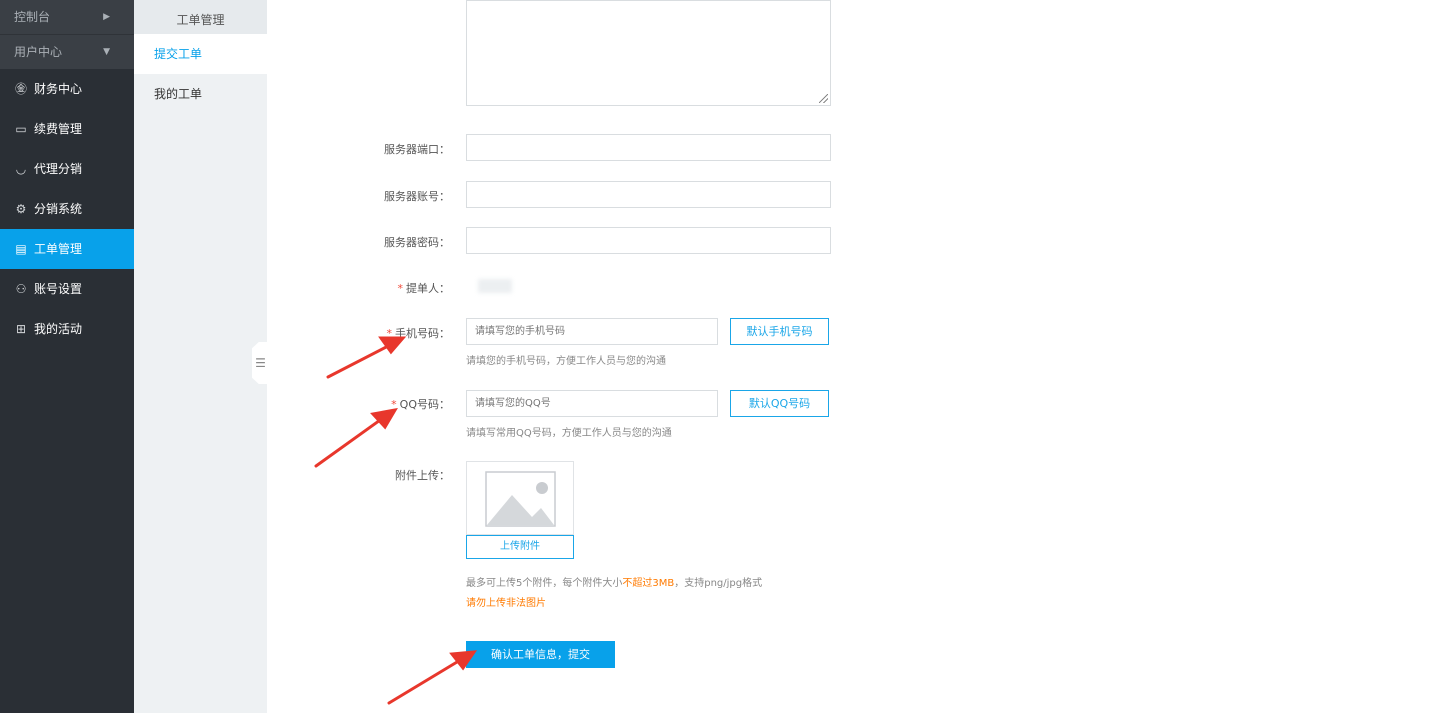  What do you see at coordinates (200, 17) in the screenshot?
I see `subnav-title: 工单管理` at bounding box center [200, 17].